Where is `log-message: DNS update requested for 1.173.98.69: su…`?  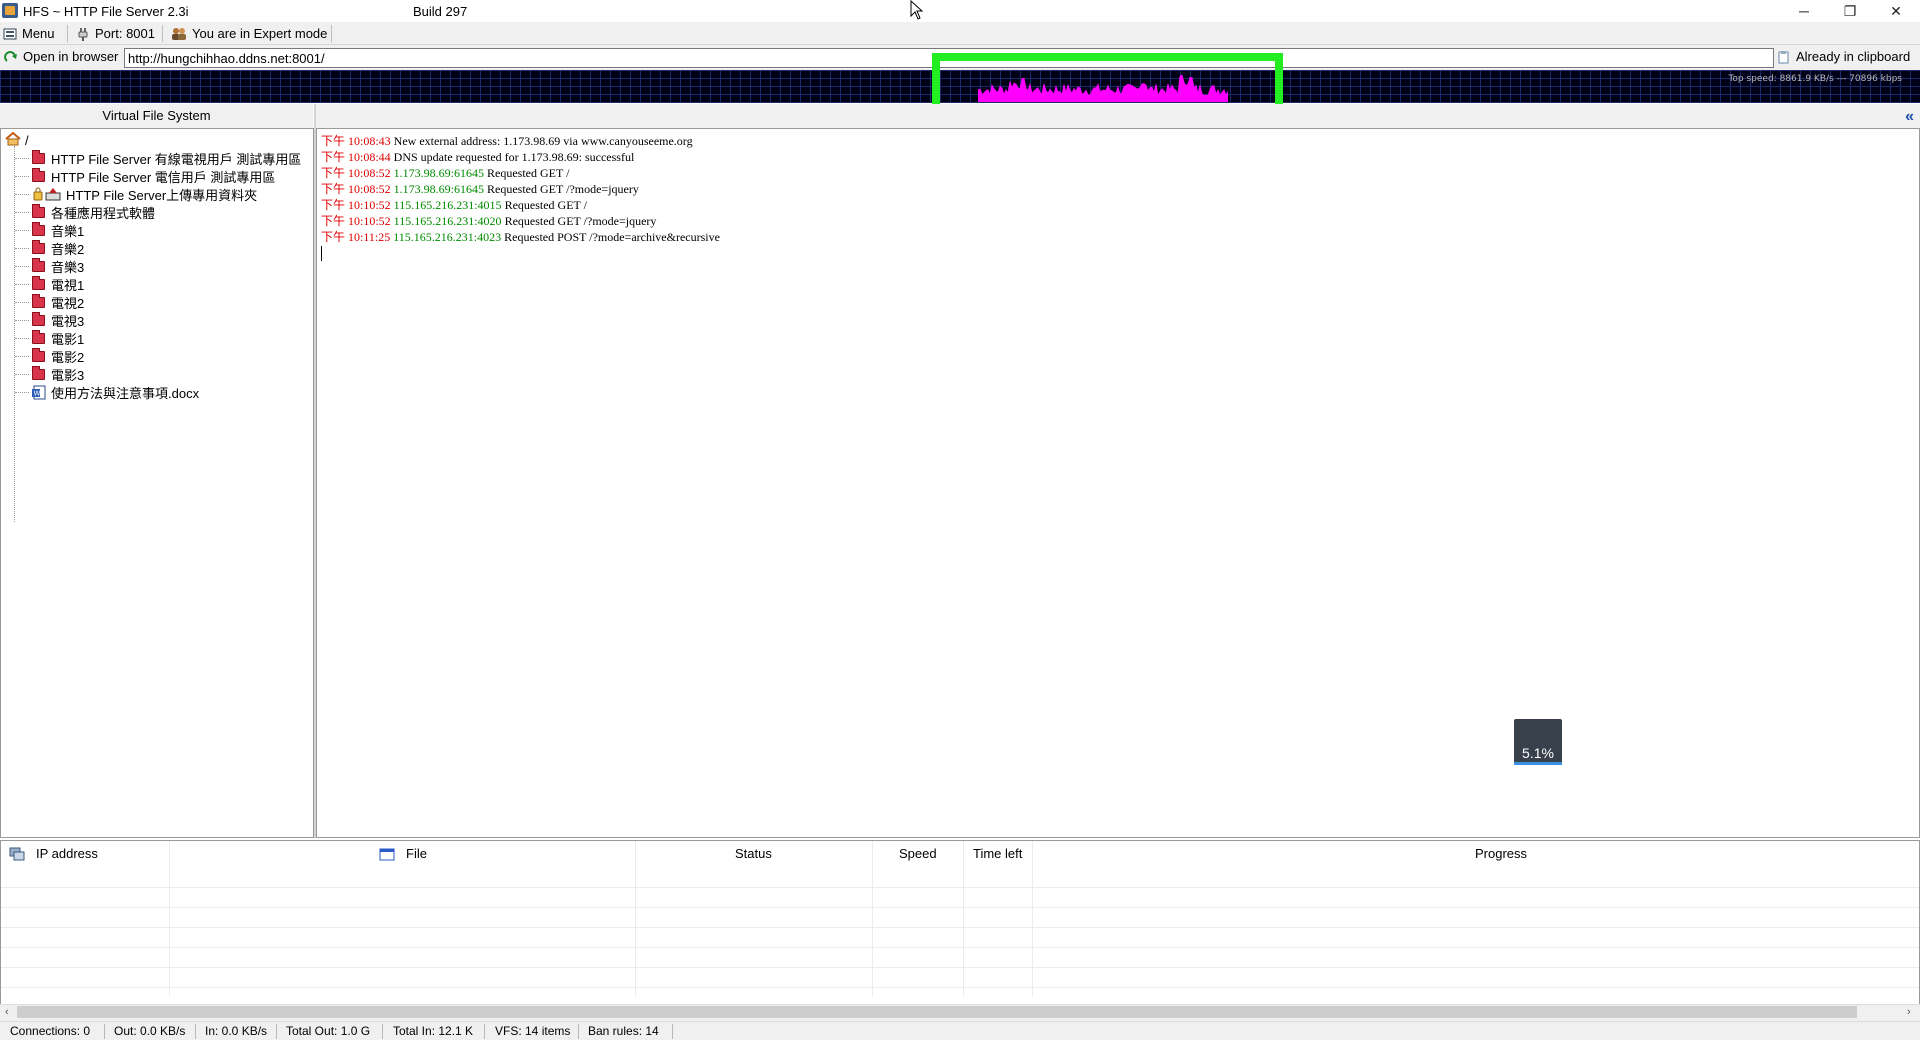 log-message: DNS update requested for 1.173.98.69: su… is located at coordinates (514, 157).